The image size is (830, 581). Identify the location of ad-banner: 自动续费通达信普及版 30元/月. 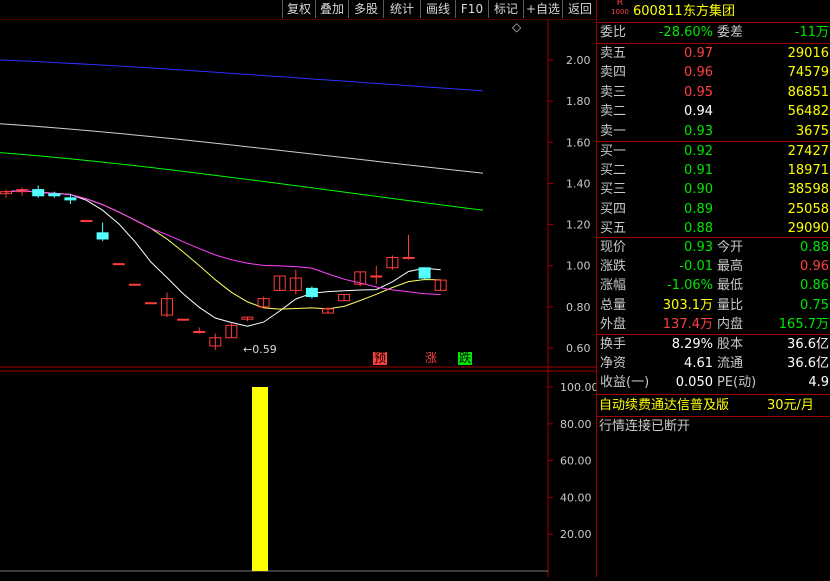
(713, 405).